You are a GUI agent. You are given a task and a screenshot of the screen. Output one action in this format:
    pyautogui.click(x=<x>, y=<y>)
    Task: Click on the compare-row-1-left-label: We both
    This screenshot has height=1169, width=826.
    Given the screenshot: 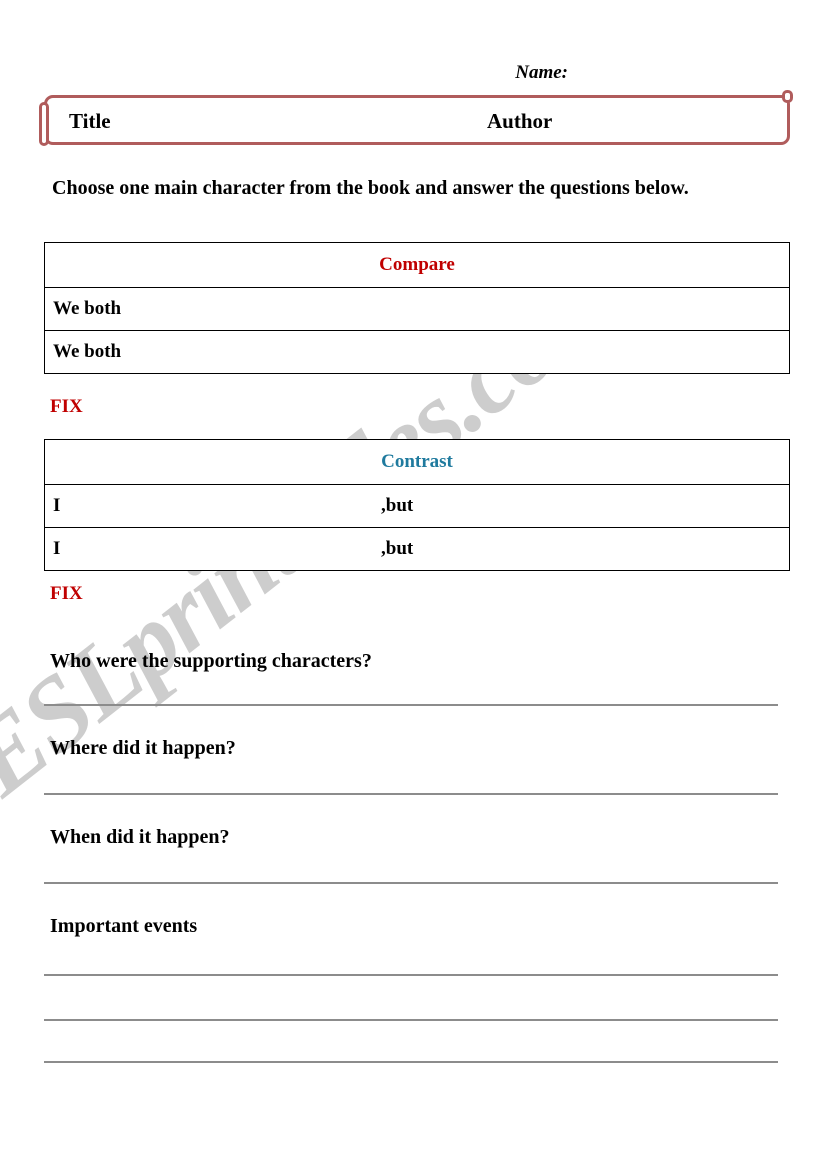 What is the action you would take?
    pyautogui.click(x=87, y=308)
    